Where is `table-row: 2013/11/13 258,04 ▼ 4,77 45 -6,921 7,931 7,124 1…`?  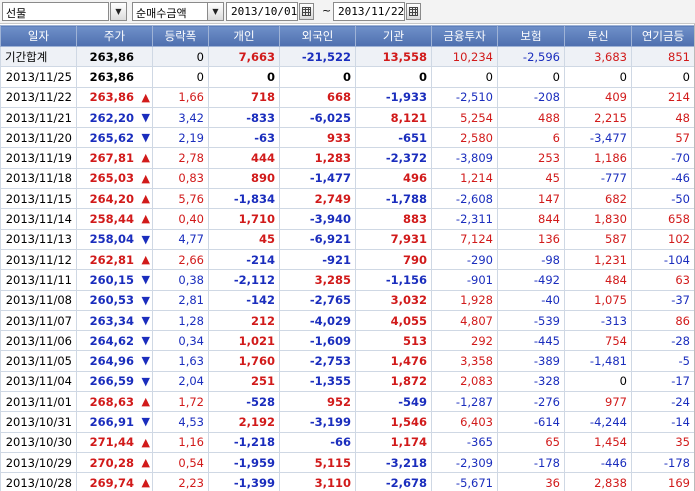
table-row: 2013/11/13 258,04 ▼ 4,77 45 -6,921 7,931 7,124 1… is located at coordinates (347, 239).